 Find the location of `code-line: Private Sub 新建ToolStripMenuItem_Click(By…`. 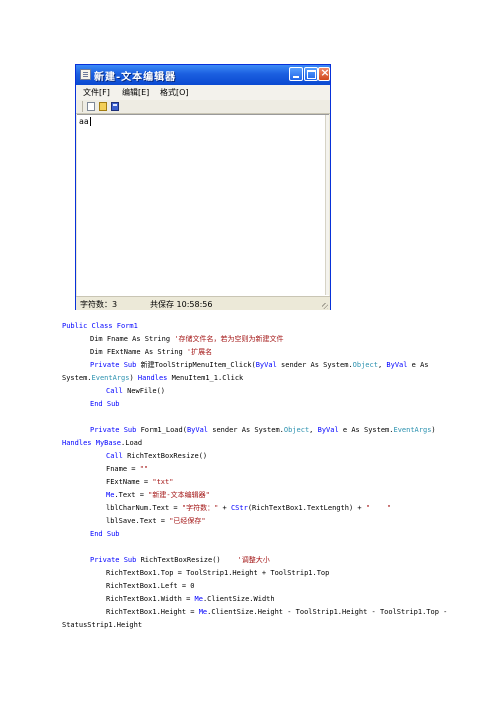

code-line: Private Sub 新建ToolStripMenuItem_Click(By… is located at coordinates (259, 365).